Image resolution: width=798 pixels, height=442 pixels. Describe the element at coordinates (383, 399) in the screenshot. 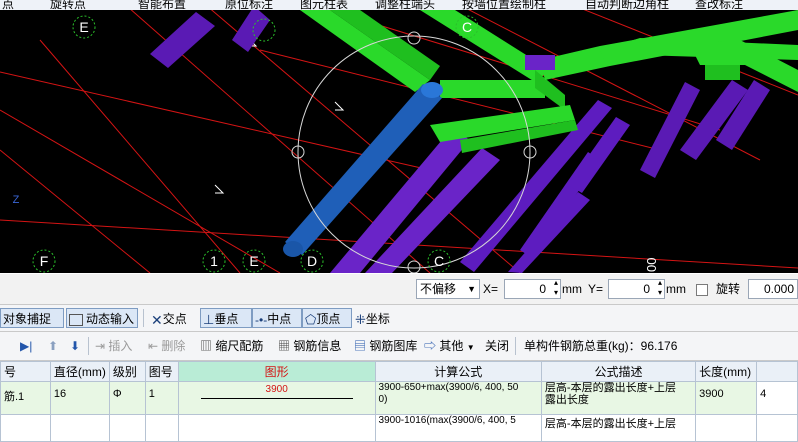

I see `formula-line: 0)` at that location.